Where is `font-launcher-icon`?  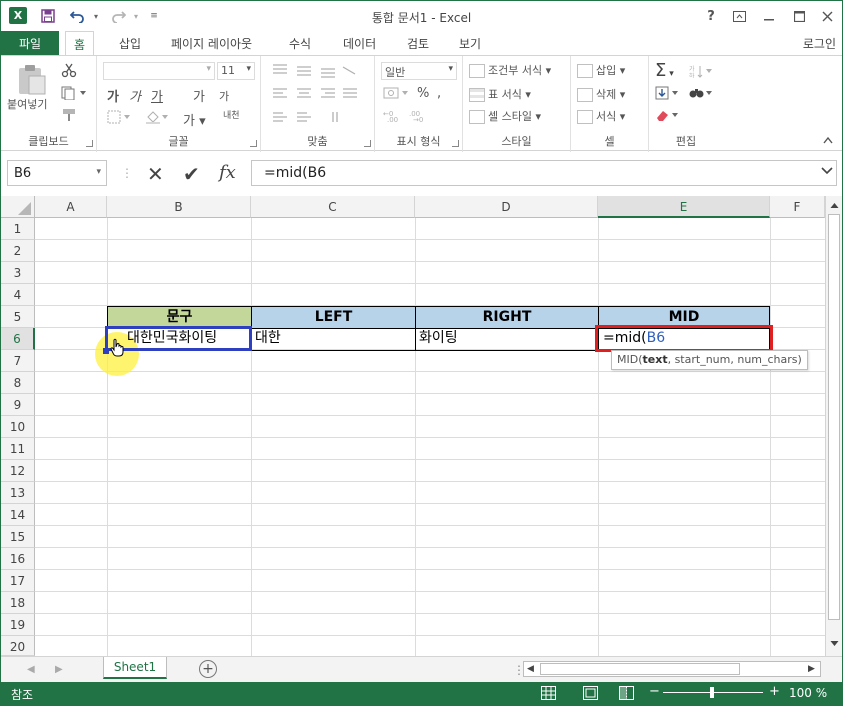
font-launcher-icon is located at coordinates (253, 143).